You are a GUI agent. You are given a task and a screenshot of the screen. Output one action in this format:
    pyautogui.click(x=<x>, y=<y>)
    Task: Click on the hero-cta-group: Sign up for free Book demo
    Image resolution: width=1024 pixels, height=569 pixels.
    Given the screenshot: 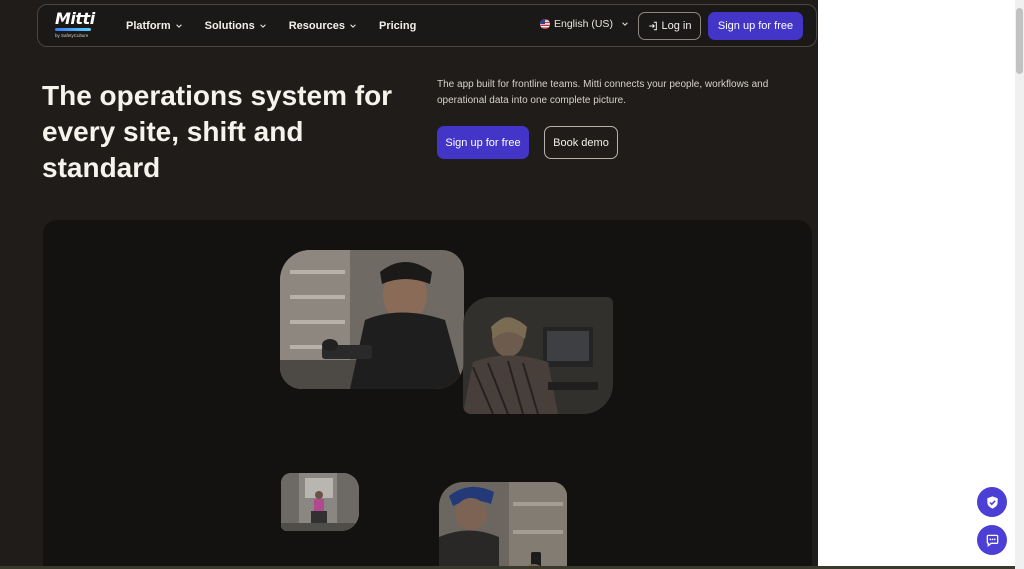 What is the action you would take?
    pyautogui.click(x=527, y=142)
    